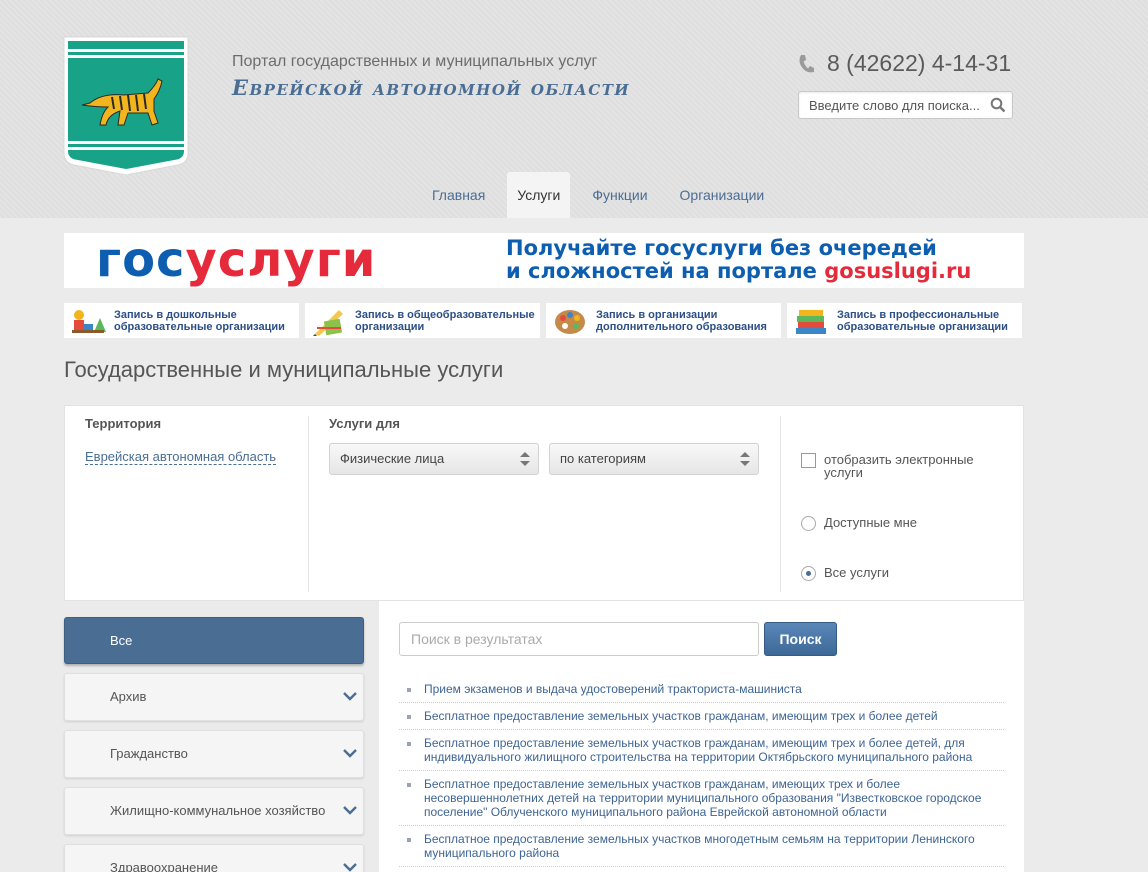 The height and width of the screenshot is (872, 1148). Describe the element at coordinates (722, 195) in the screenshot. I see `nav-organizations: Организации` at that location.